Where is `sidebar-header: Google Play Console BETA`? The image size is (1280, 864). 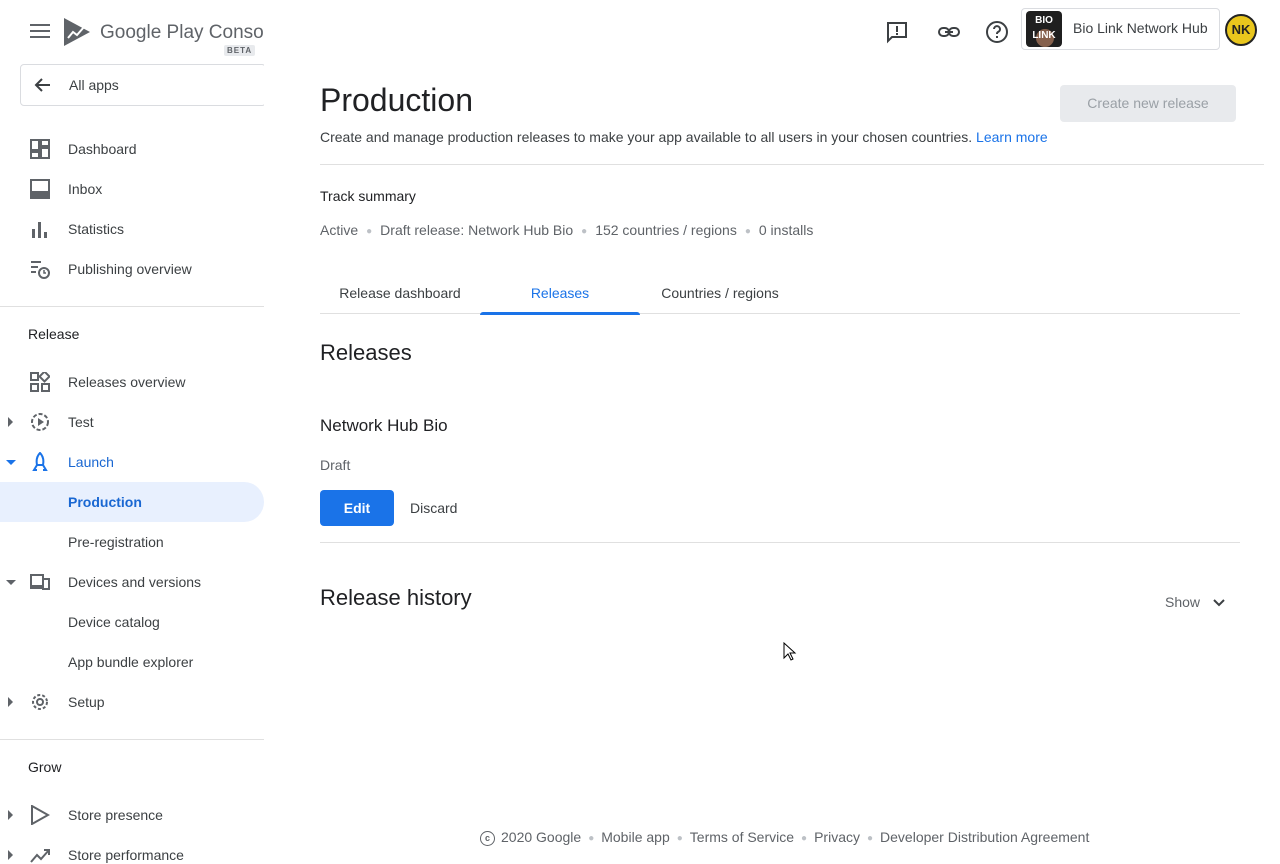
sidebar-header: Google Play Console BETA is located at coordinates (132, 32).